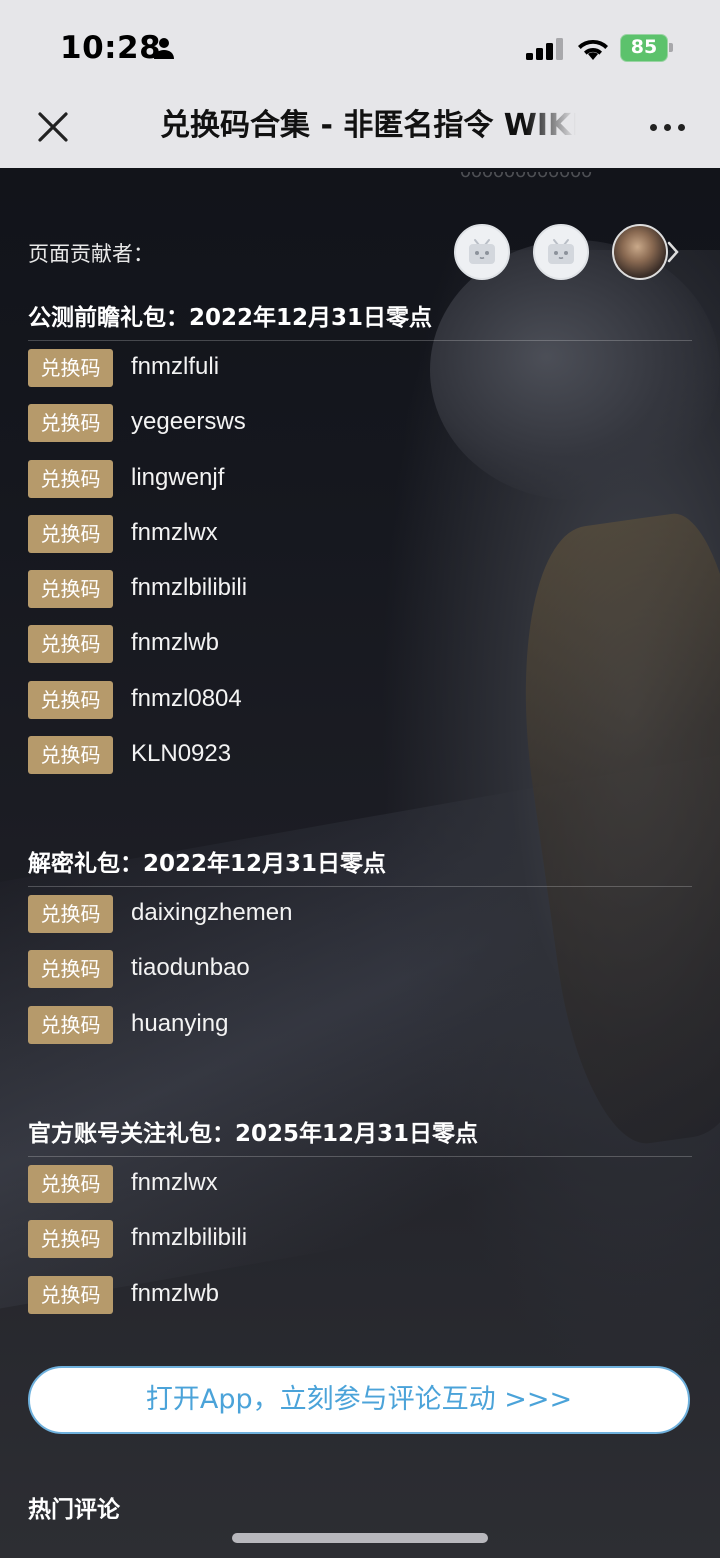  What do you see at coordinates (360, 969) in the screenshot?
I see `code-row: 兑换码 tiaodunbao` at bounding box center [360, 969].